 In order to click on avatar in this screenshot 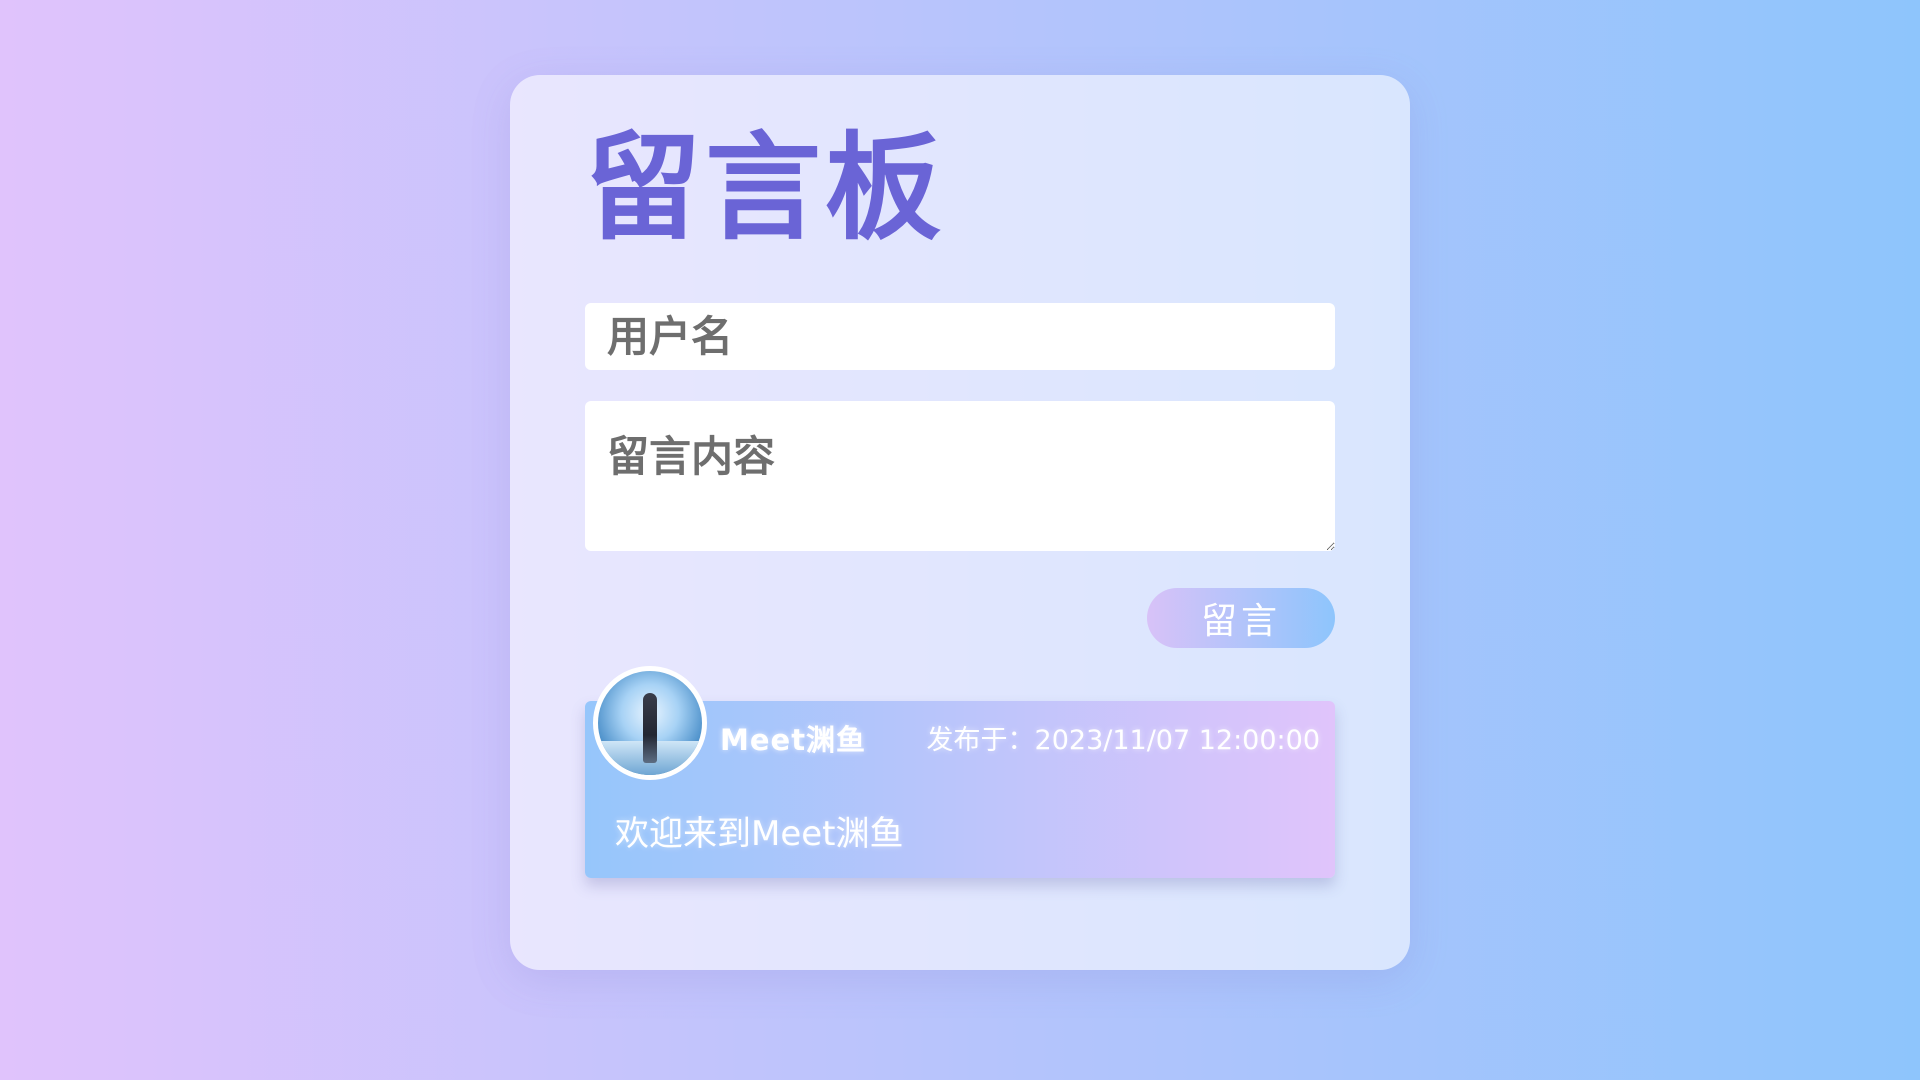, I will do `click(650, 723)`.